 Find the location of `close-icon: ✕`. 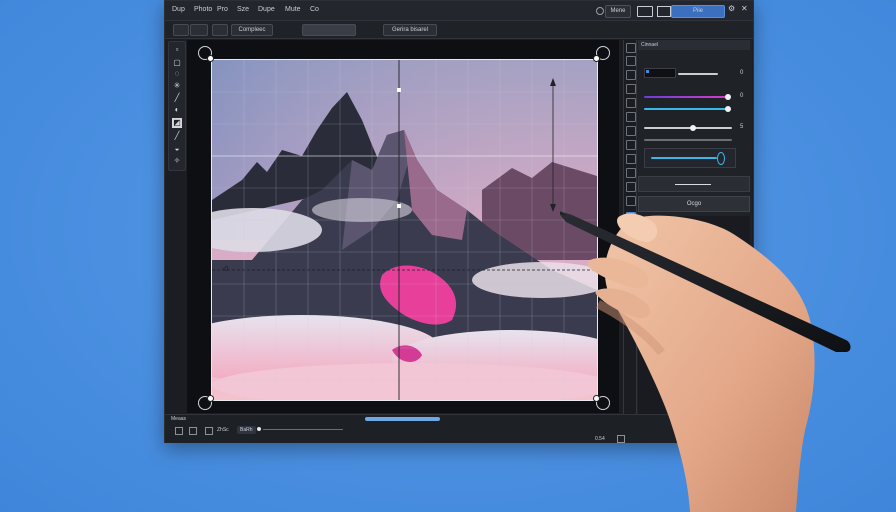

close-icon: ✕ is located at coordinates (744, 8).